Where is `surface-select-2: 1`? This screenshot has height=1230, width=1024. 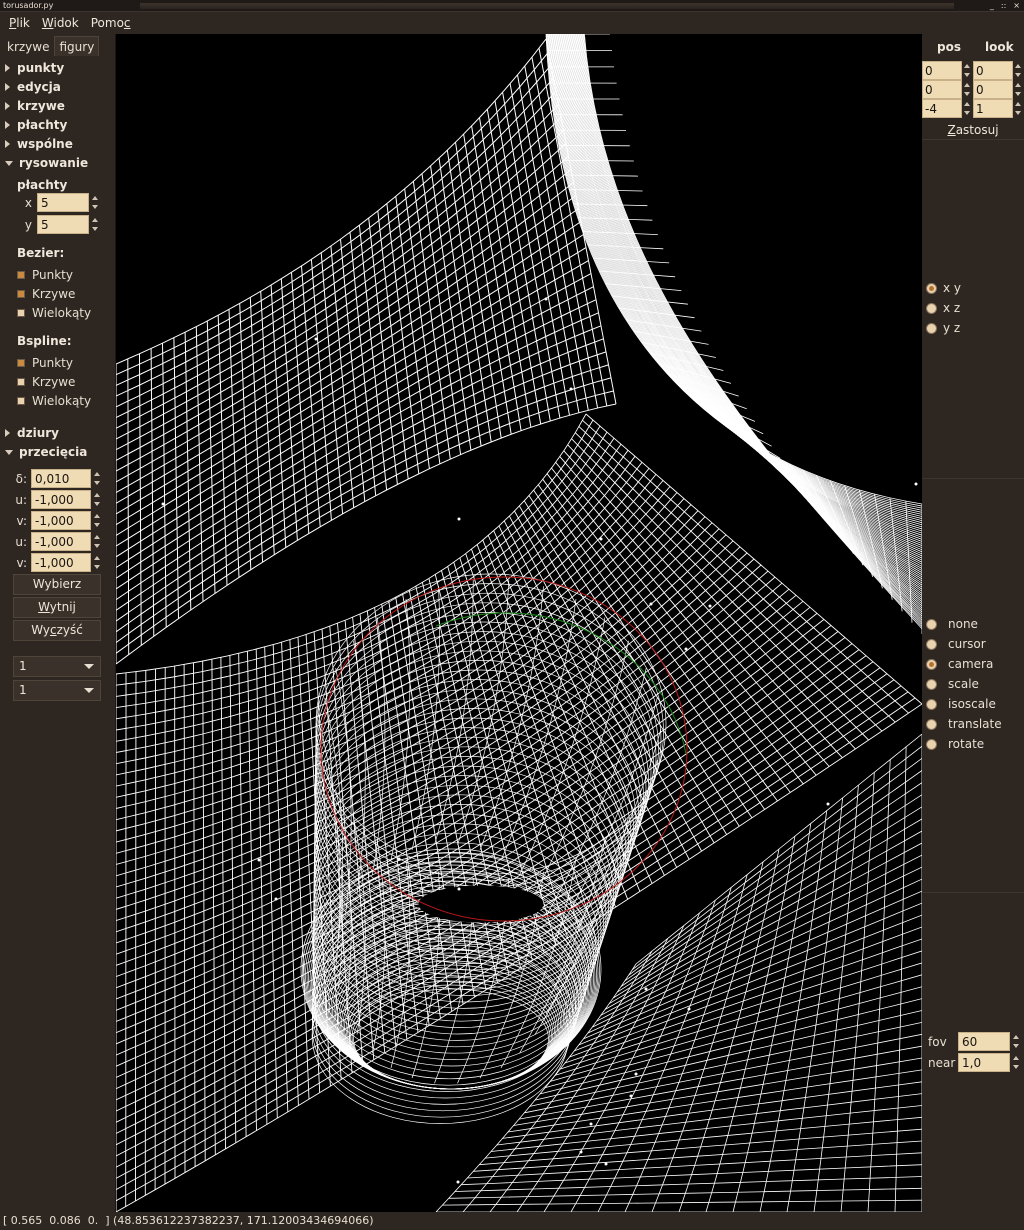 surface-select-2: 1 is located at coordinates (57, 690).